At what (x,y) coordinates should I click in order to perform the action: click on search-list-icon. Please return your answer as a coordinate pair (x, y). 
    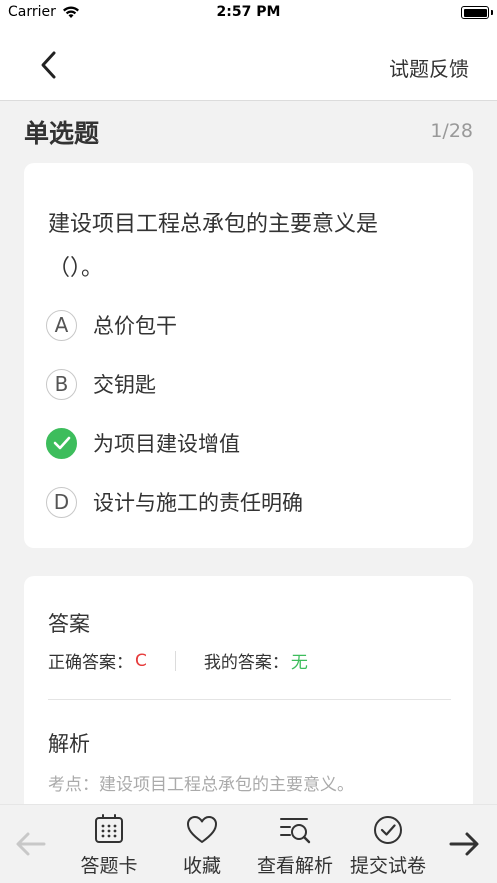
    Looking at the image, I should click on (295, 831).